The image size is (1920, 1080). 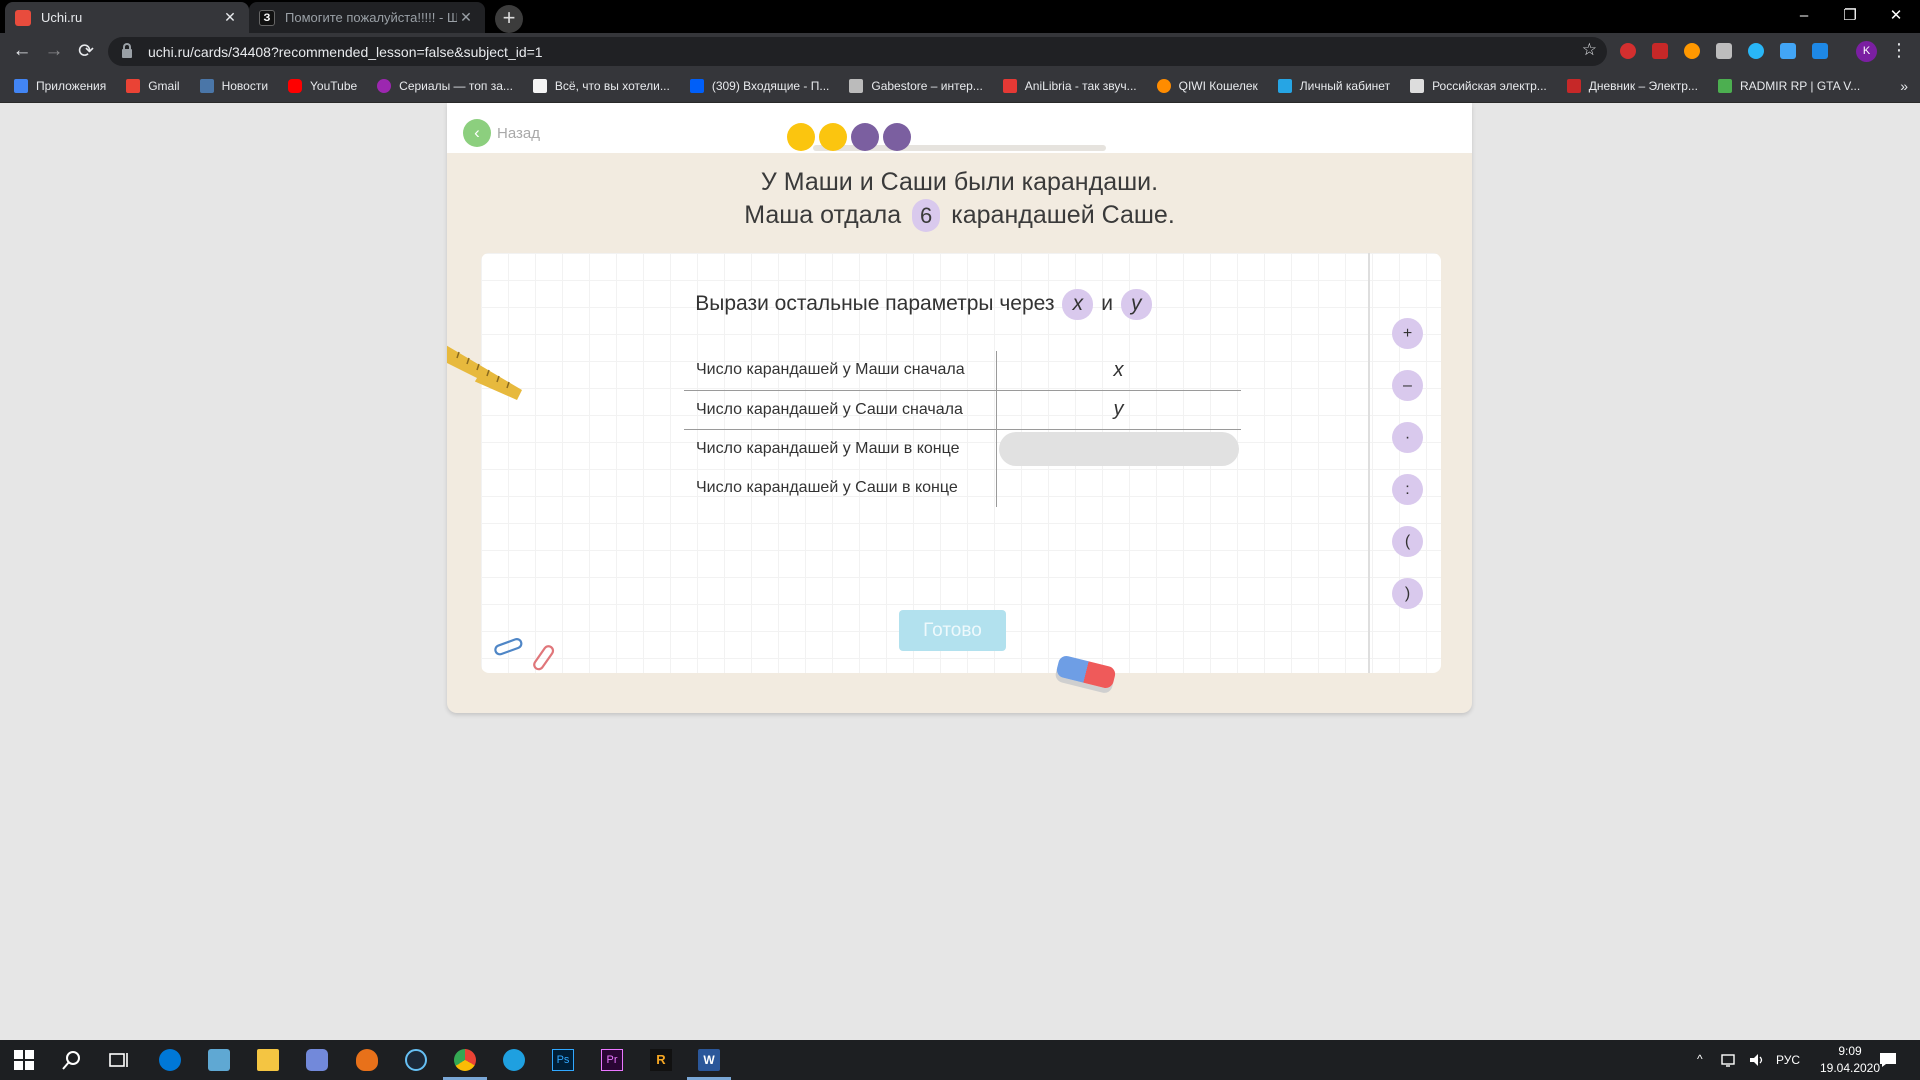 What do you see at coordinates (1788, 1060) in the screenshot?
I see `language-indicator: РУС` at bounding box center [1788, 1060].